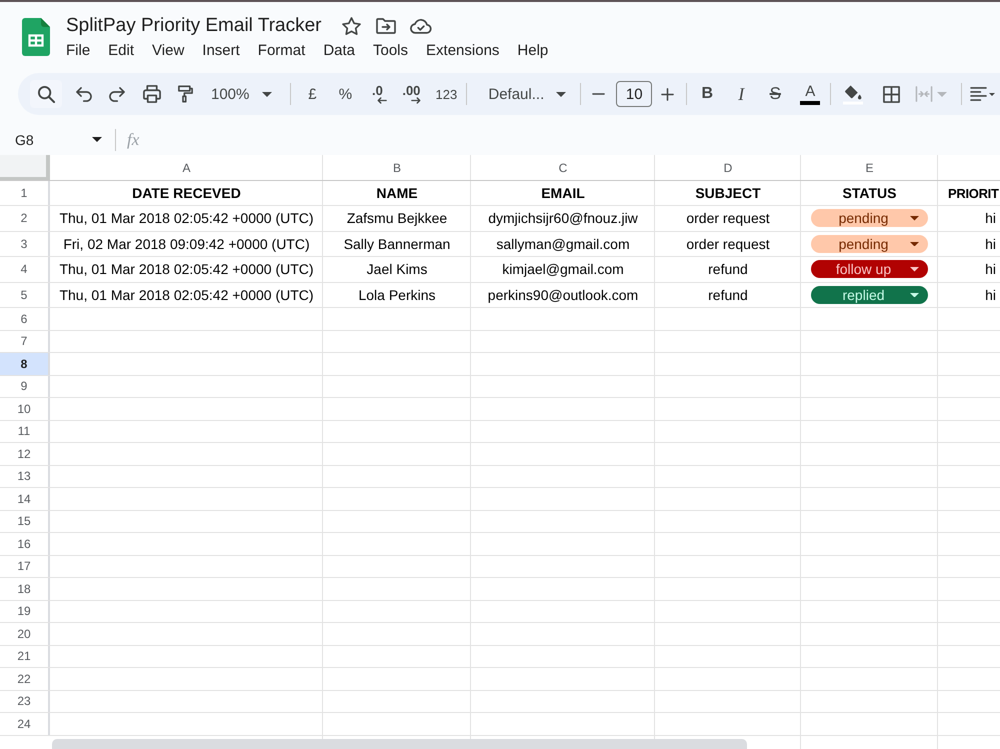 The width and height of the screenshot is (1000, 749). I want to click on plus-icon, so click(667, 94).